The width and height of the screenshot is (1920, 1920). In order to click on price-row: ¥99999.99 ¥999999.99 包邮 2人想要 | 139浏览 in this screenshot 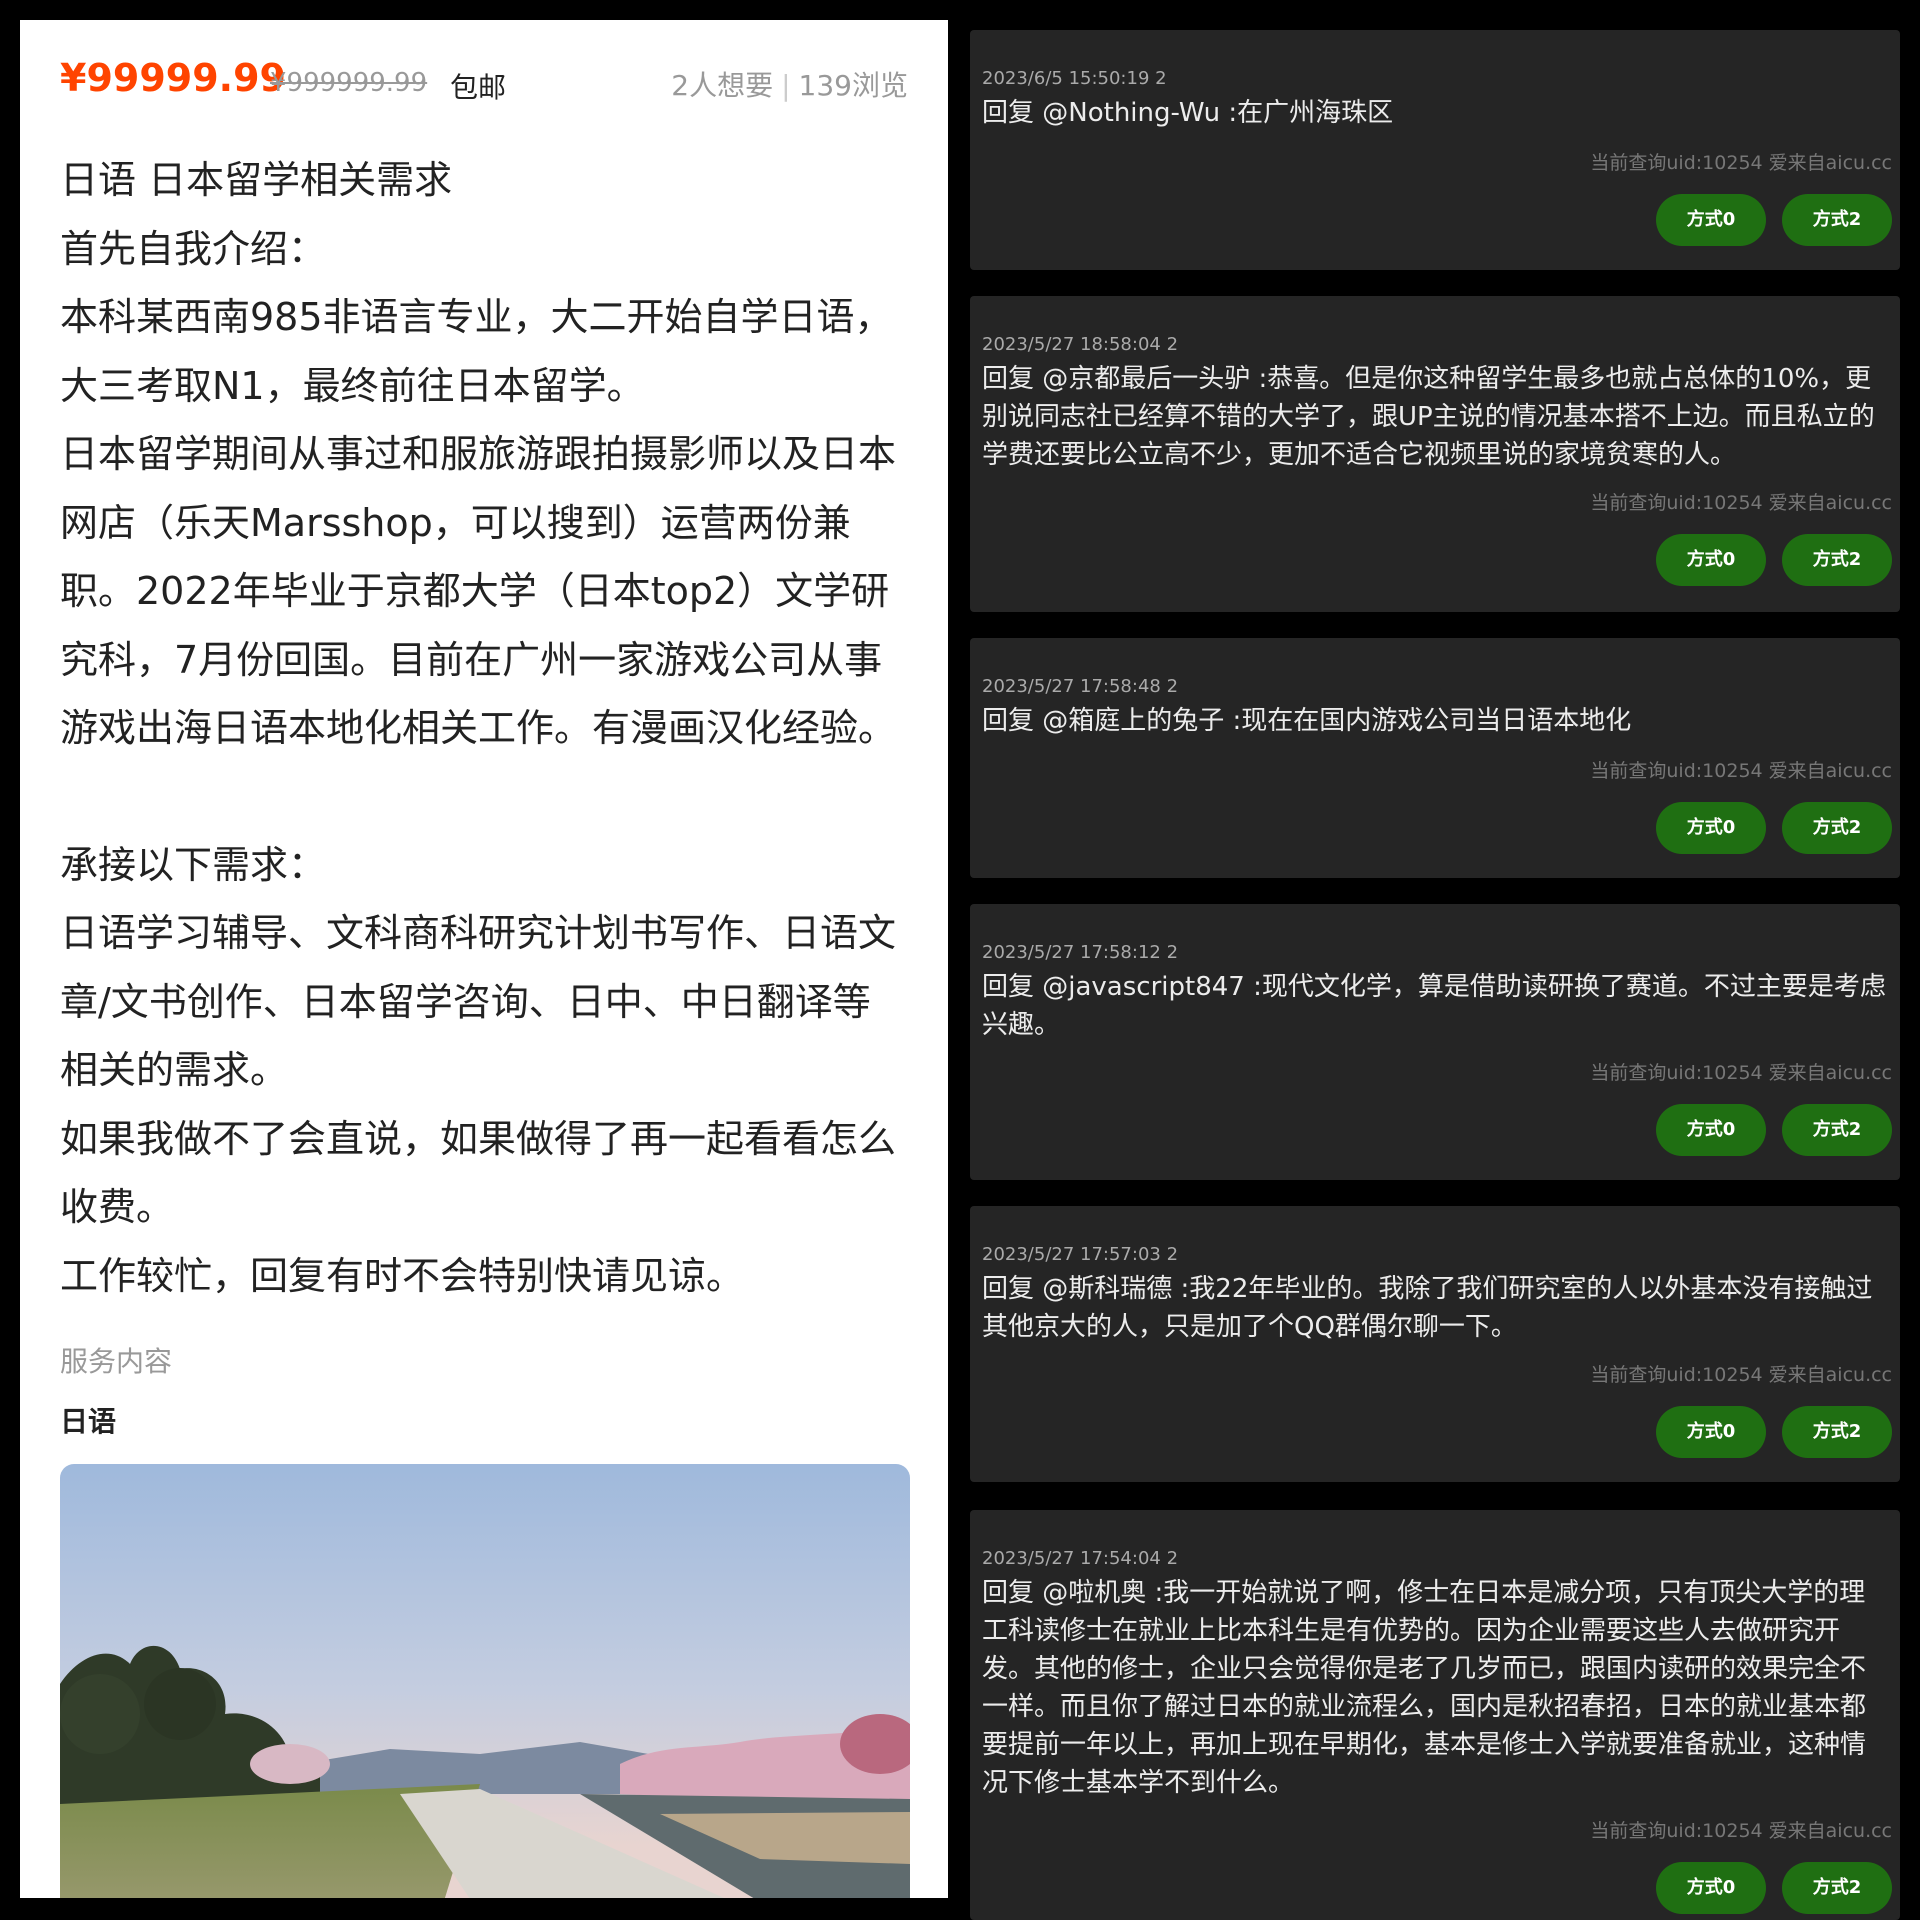, I will do `click(484, 77)`.